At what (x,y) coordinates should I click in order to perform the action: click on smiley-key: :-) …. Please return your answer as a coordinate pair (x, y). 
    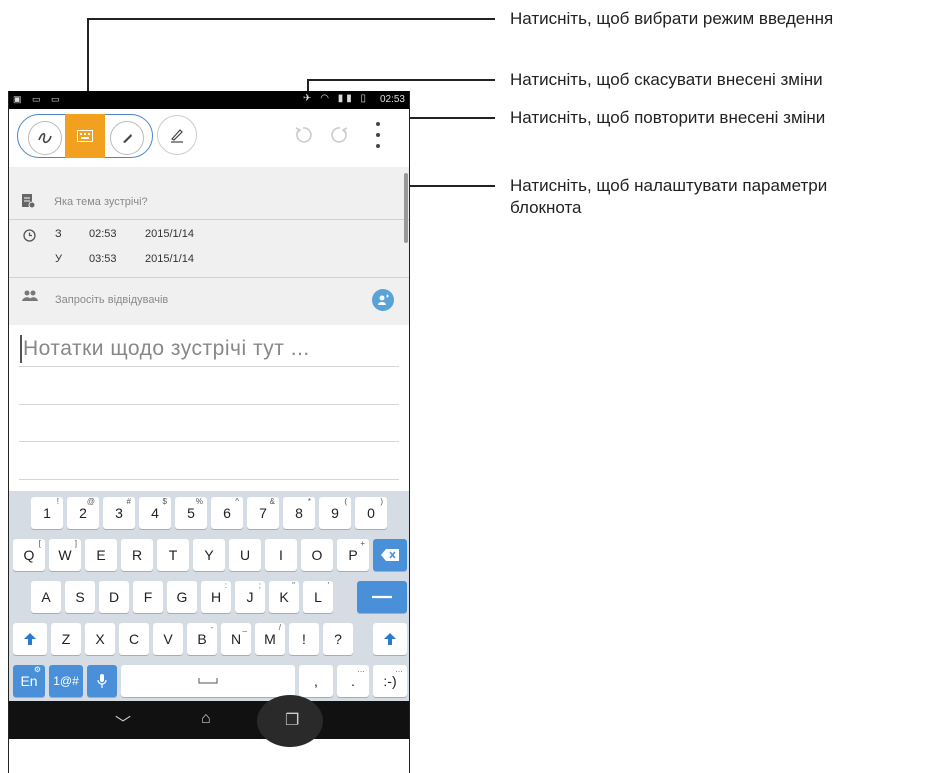
    Looking at the image, I should click on (390, 681).